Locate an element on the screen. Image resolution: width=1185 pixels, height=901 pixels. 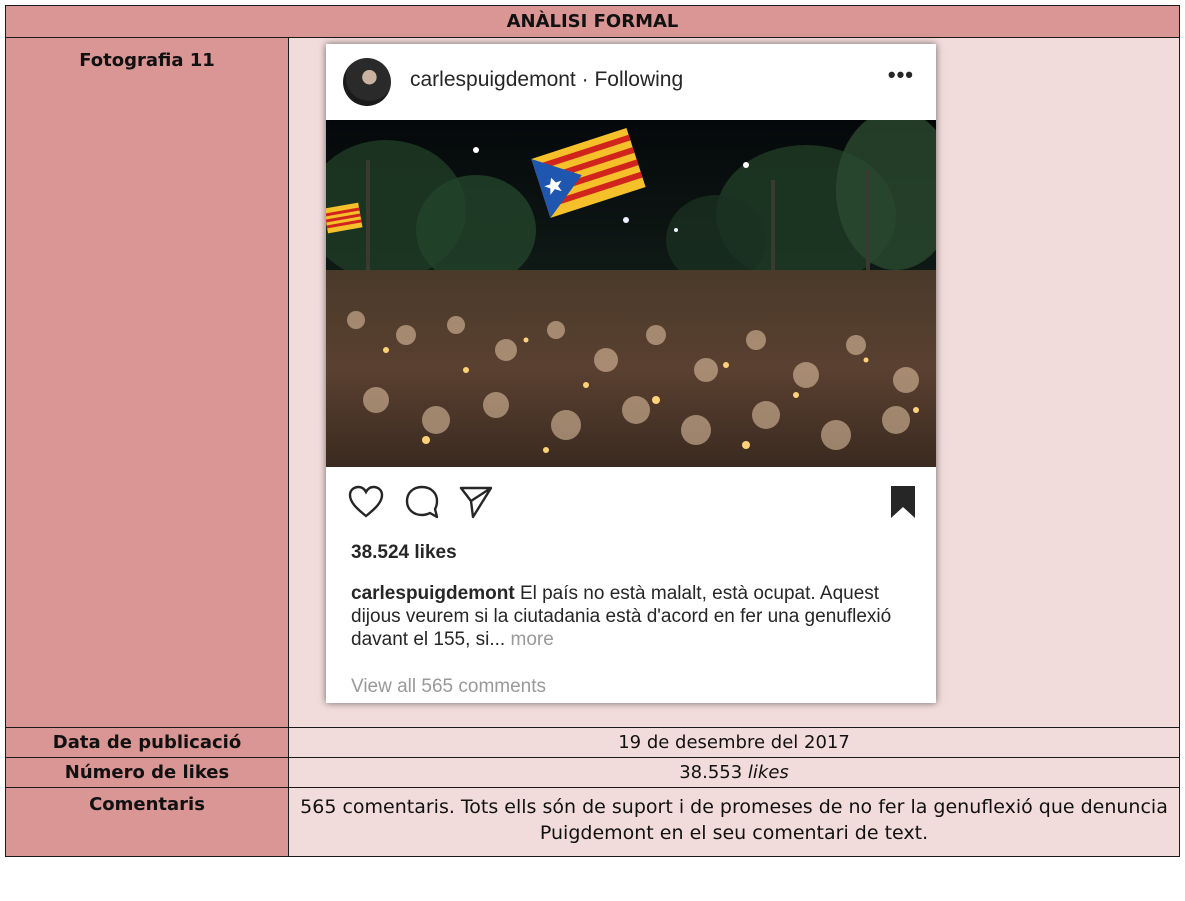
heart-icon is located at coordinates (366, 502).